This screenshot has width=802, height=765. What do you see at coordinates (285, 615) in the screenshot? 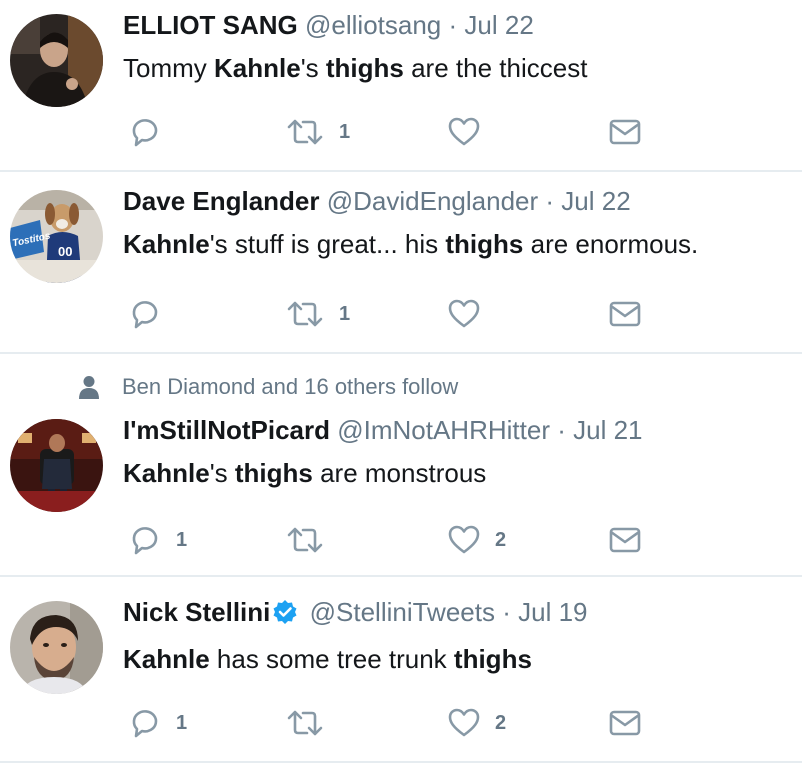
I see `verified-badge-icon` at bounding box center [285, 615].